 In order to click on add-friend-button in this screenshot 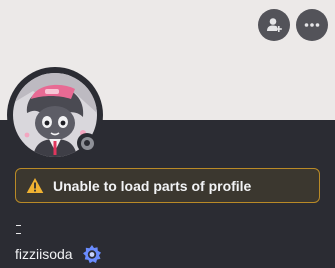, I will do `click(274, 25)`.